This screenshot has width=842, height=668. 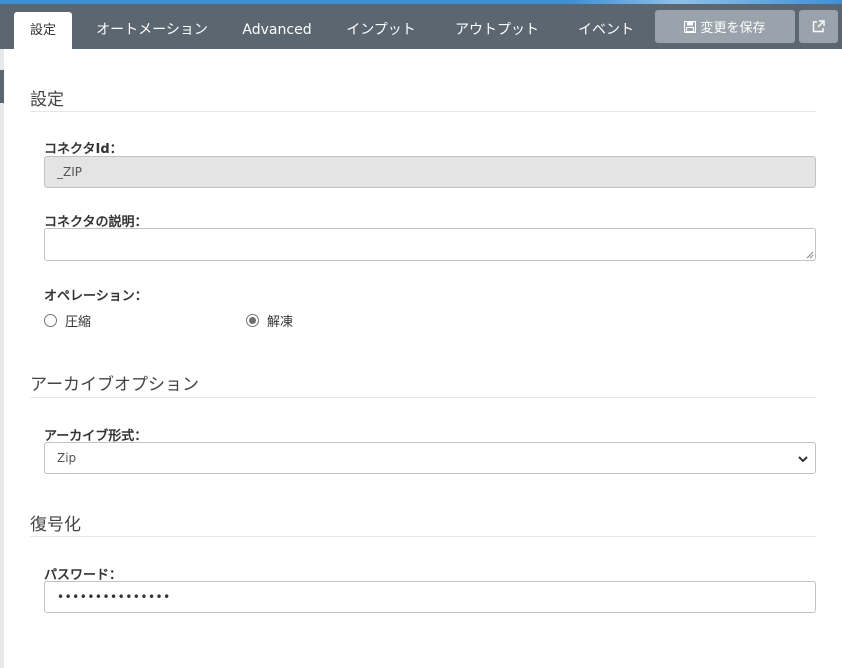 I want to click on external-link-icon, so click(x=818, y=26).